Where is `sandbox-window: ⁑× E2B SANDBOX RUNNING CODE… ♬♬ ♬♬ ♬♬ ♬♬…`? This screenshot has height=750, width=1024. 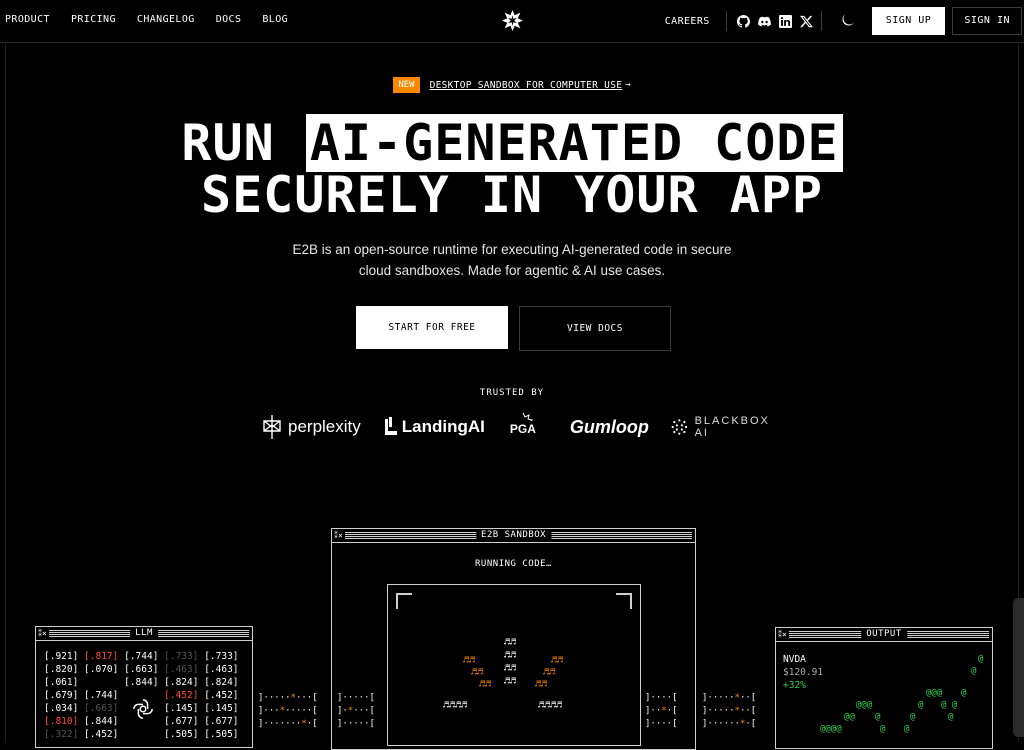 sandbox-window: ⁑× E2B SANDBOX RUNNING CODE… ♬♬ ♬♬ ♬♬ ♬♬… is located at coordinates (513, 639).